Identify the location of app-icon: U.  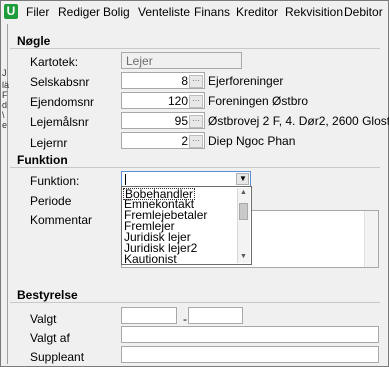
(11, 11).